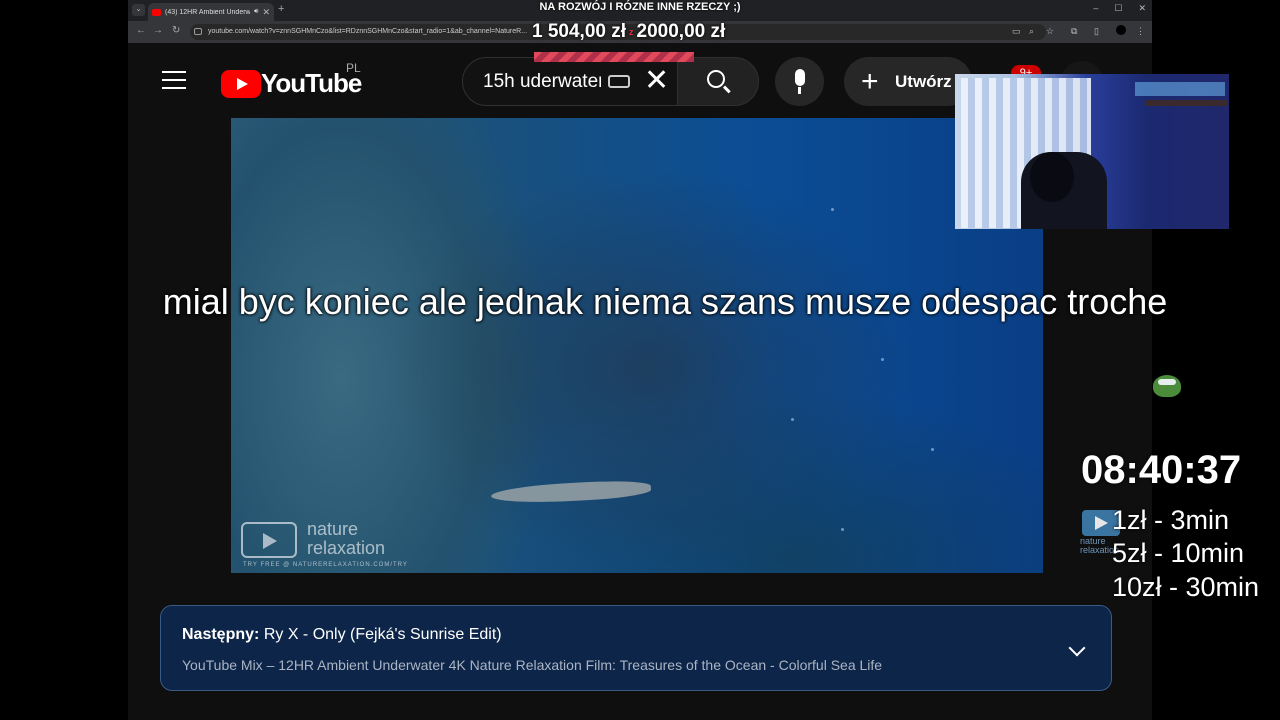  I want to click on cast-icon: ▭, so click(1016, 31).